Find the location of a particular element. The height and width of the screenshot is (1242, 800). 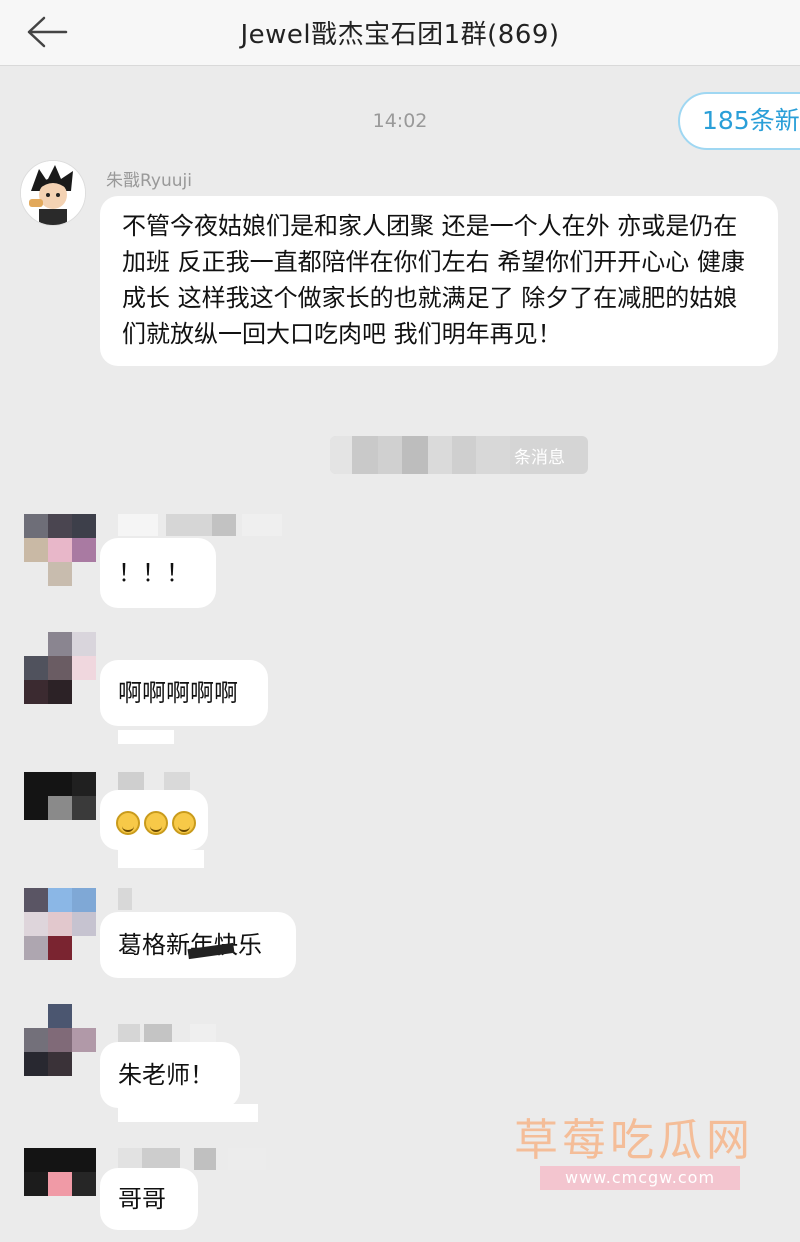

sender-avatar is located at coordinates (53, 193).